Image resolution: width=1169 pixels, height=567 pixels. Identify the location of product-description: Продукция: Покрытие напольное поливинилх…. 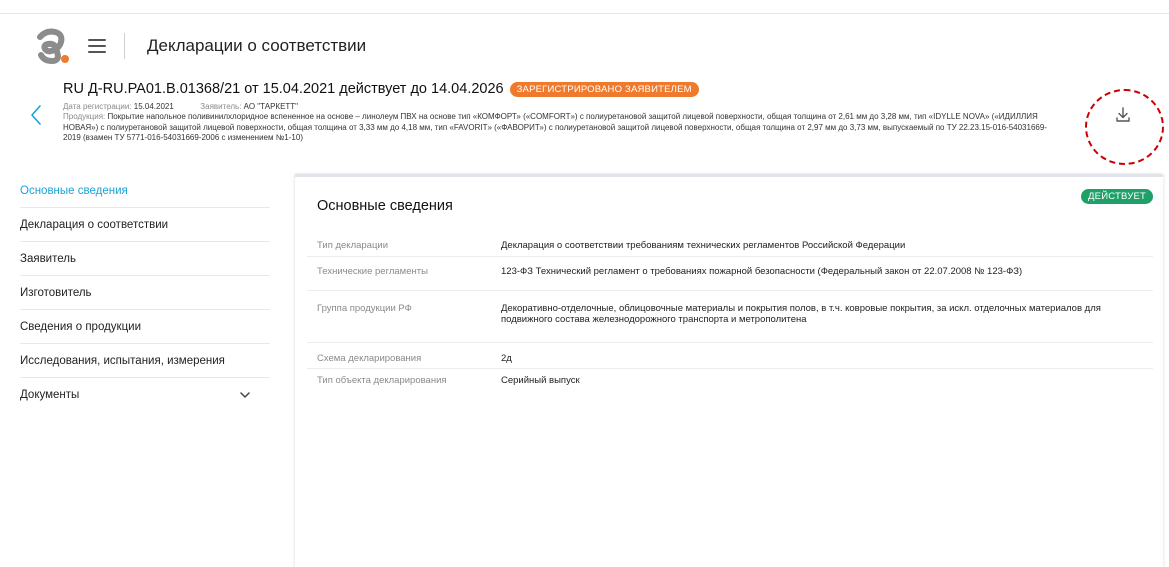
(558, 128).